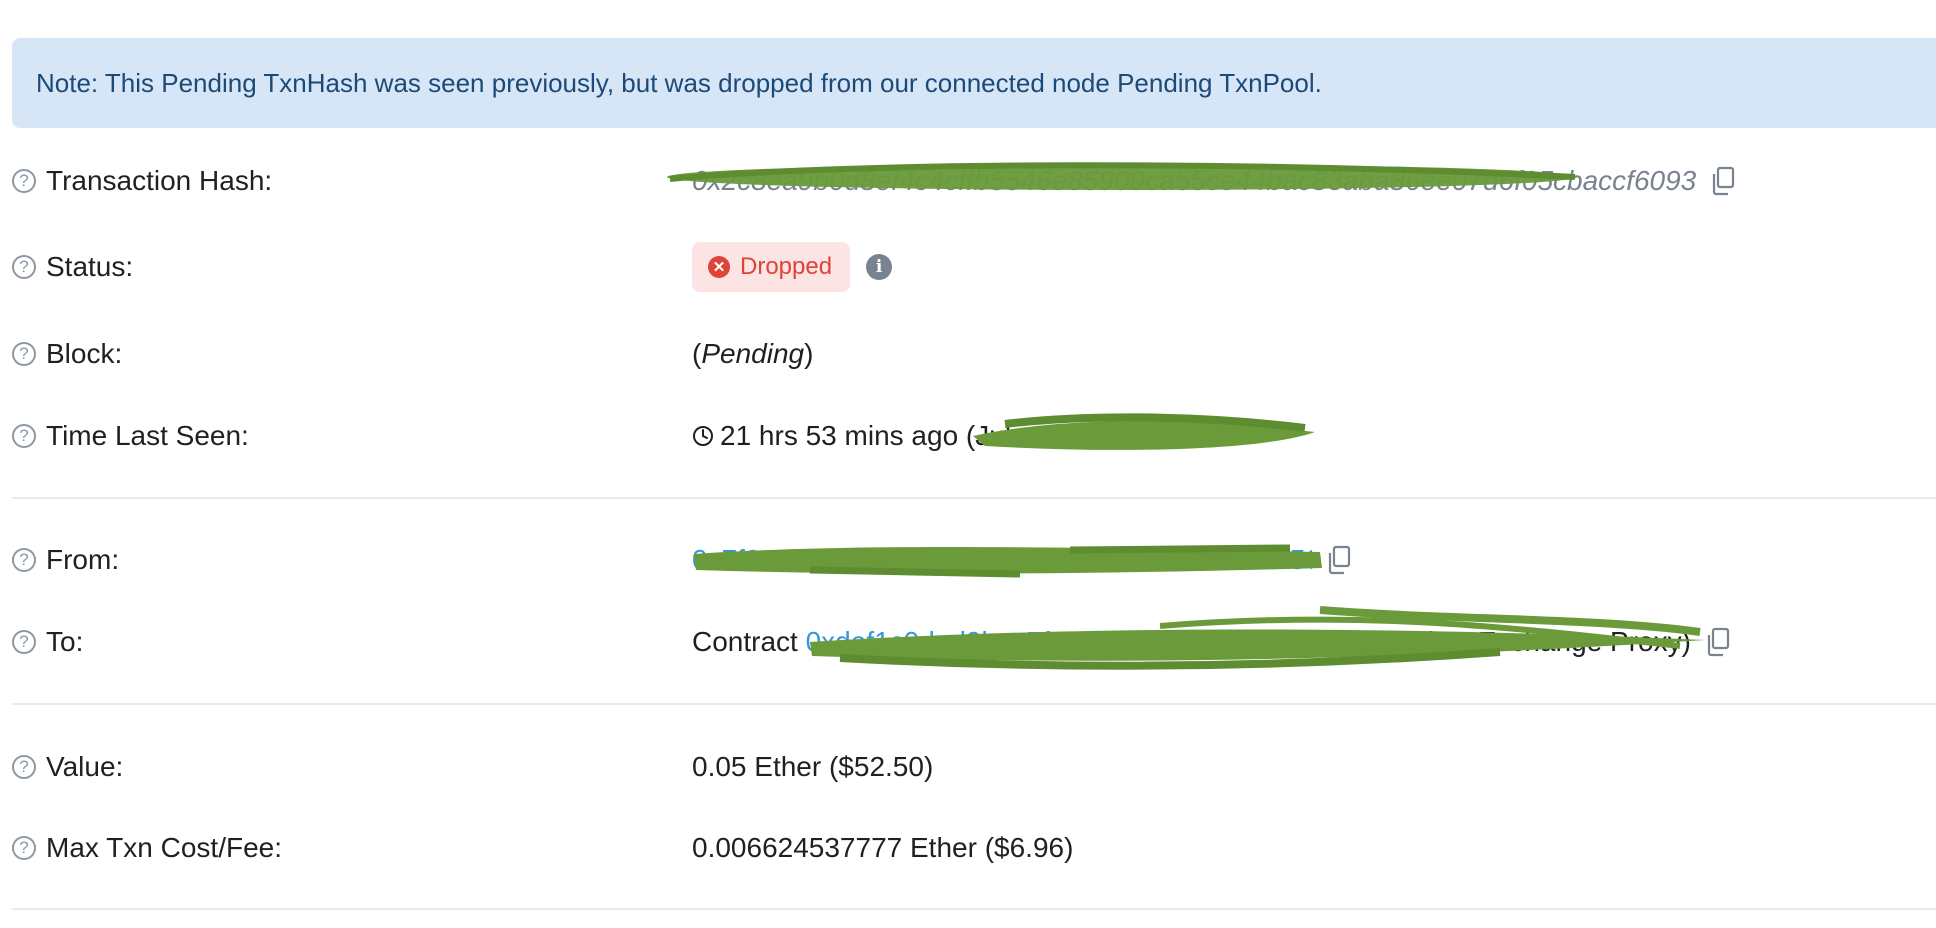  I want to click on status-badge: ✕ Dropped, so click(771, 267).